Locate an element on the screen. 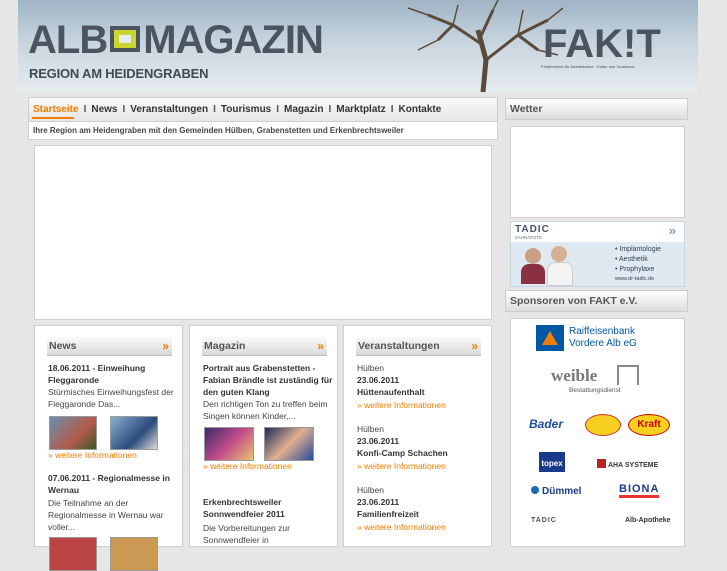 The width and height of the screenshot is (727, 571). veranstaltungen-header: Veranstaltungen» is located at coordinates (418, 346).